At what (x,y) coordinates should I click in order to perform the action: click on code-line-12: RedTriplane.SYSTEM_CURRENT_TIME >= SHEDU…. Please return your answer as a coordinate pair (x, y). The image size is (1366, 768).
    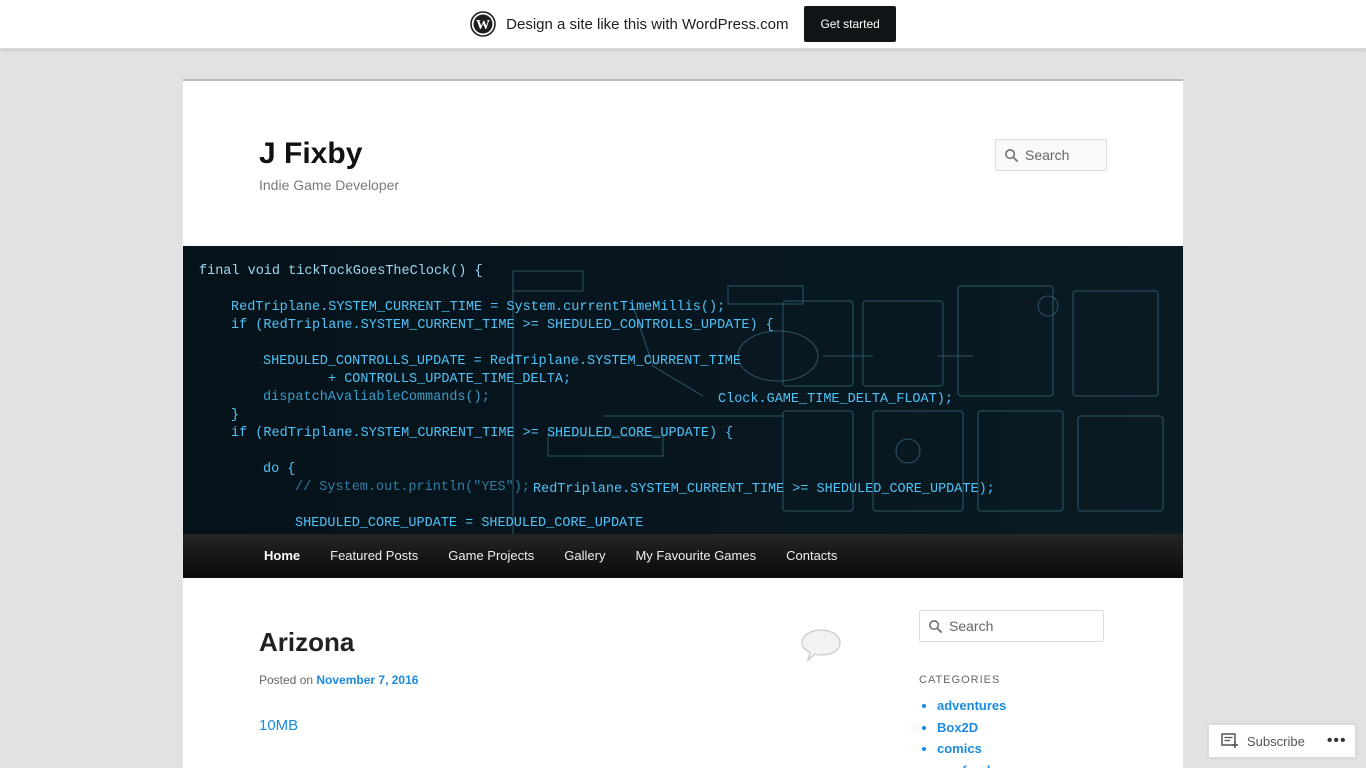
    Looking at the image, I should click on (764, 489).